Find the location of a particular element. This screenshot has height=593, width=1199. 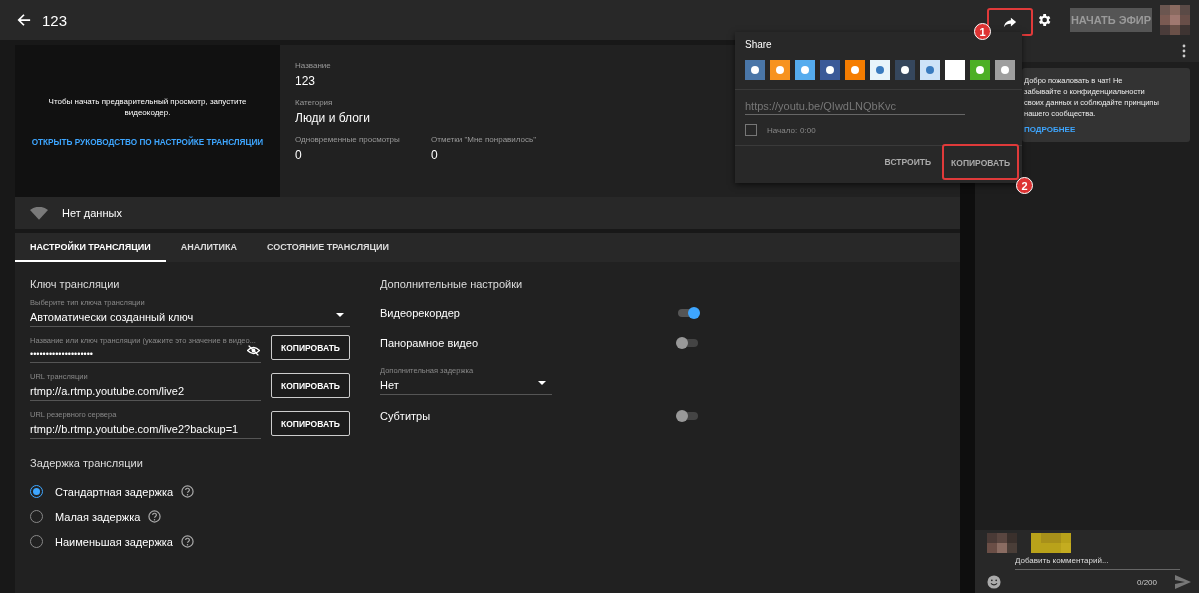

signal-icon is located at coordinates (39, 213).